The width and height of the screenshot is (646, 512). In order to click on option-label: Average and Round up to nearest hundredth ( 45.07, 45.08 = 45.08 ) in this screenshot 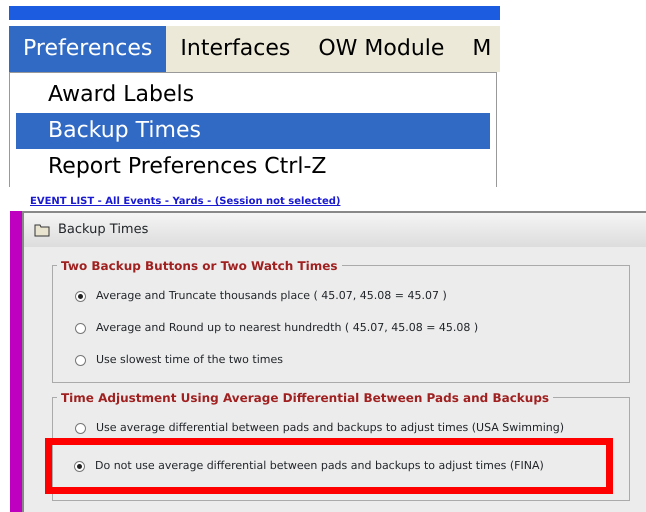, I will do `click(287, 328)`.